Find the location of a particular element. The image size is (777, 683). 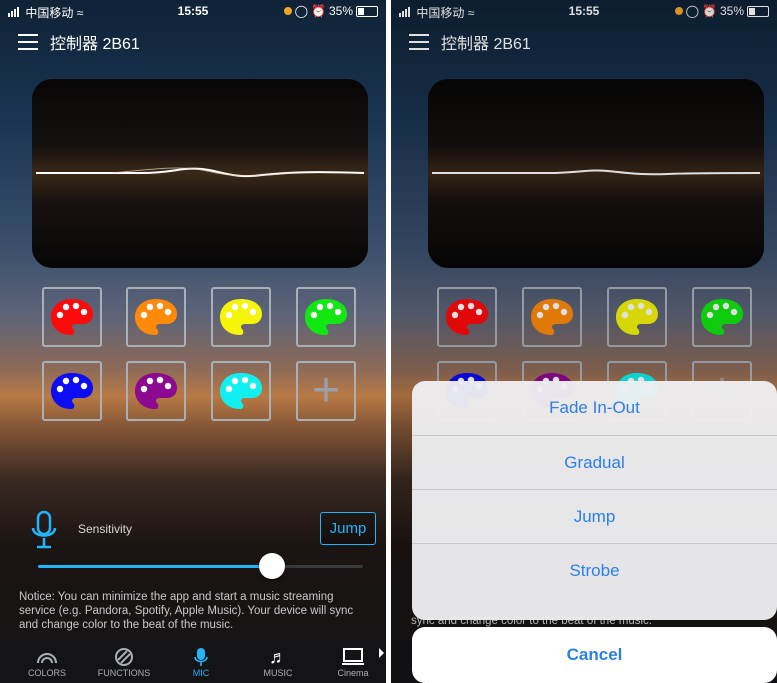

status-right: ◯ ⏰ 35% is located at coordinates (330, 11).